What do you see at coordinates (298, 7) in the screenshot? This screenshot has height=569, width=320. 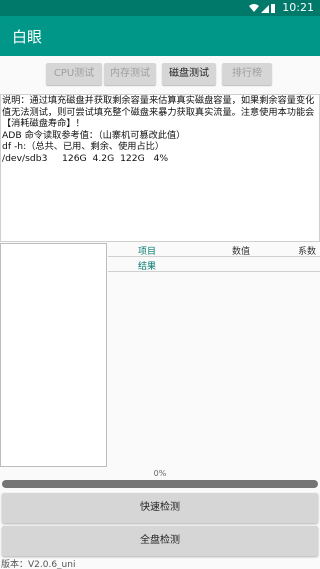 I see `status-time: 10:21` at bounding box center [298, 7].